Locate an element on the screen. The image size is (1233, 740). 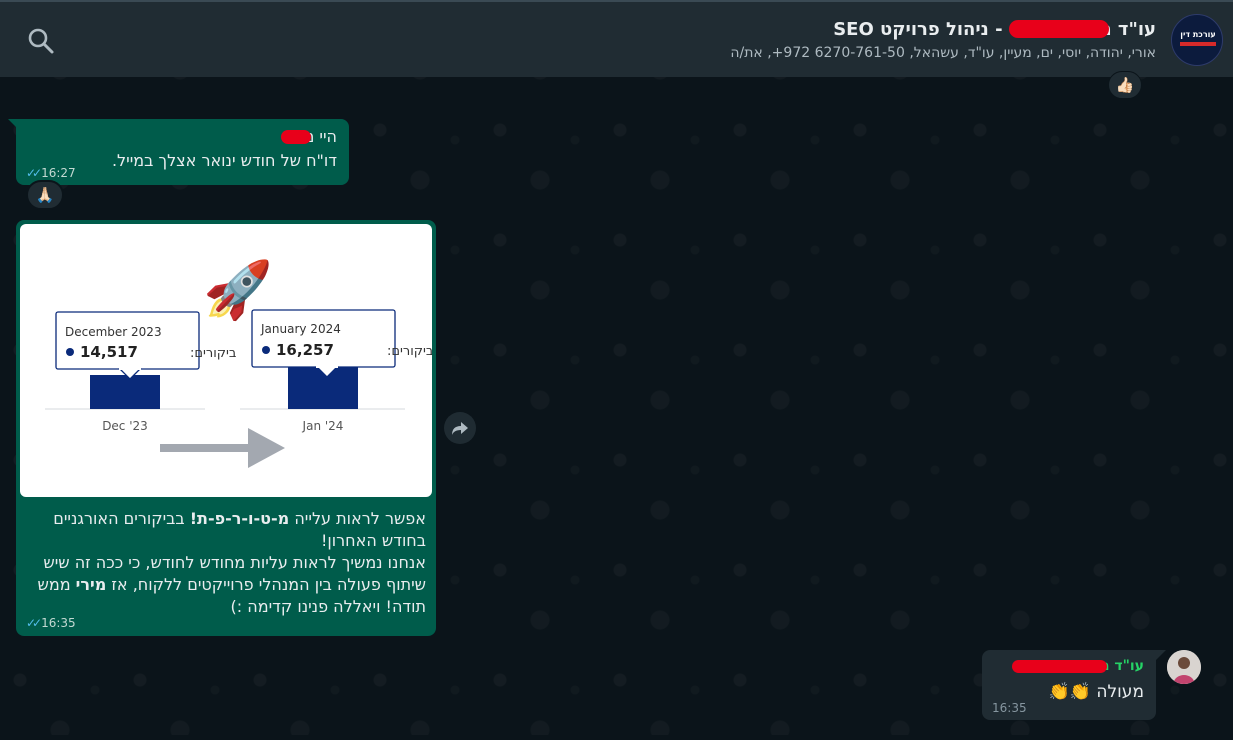
rocket-icon: 🚀 is located at coordinates (238, 290).